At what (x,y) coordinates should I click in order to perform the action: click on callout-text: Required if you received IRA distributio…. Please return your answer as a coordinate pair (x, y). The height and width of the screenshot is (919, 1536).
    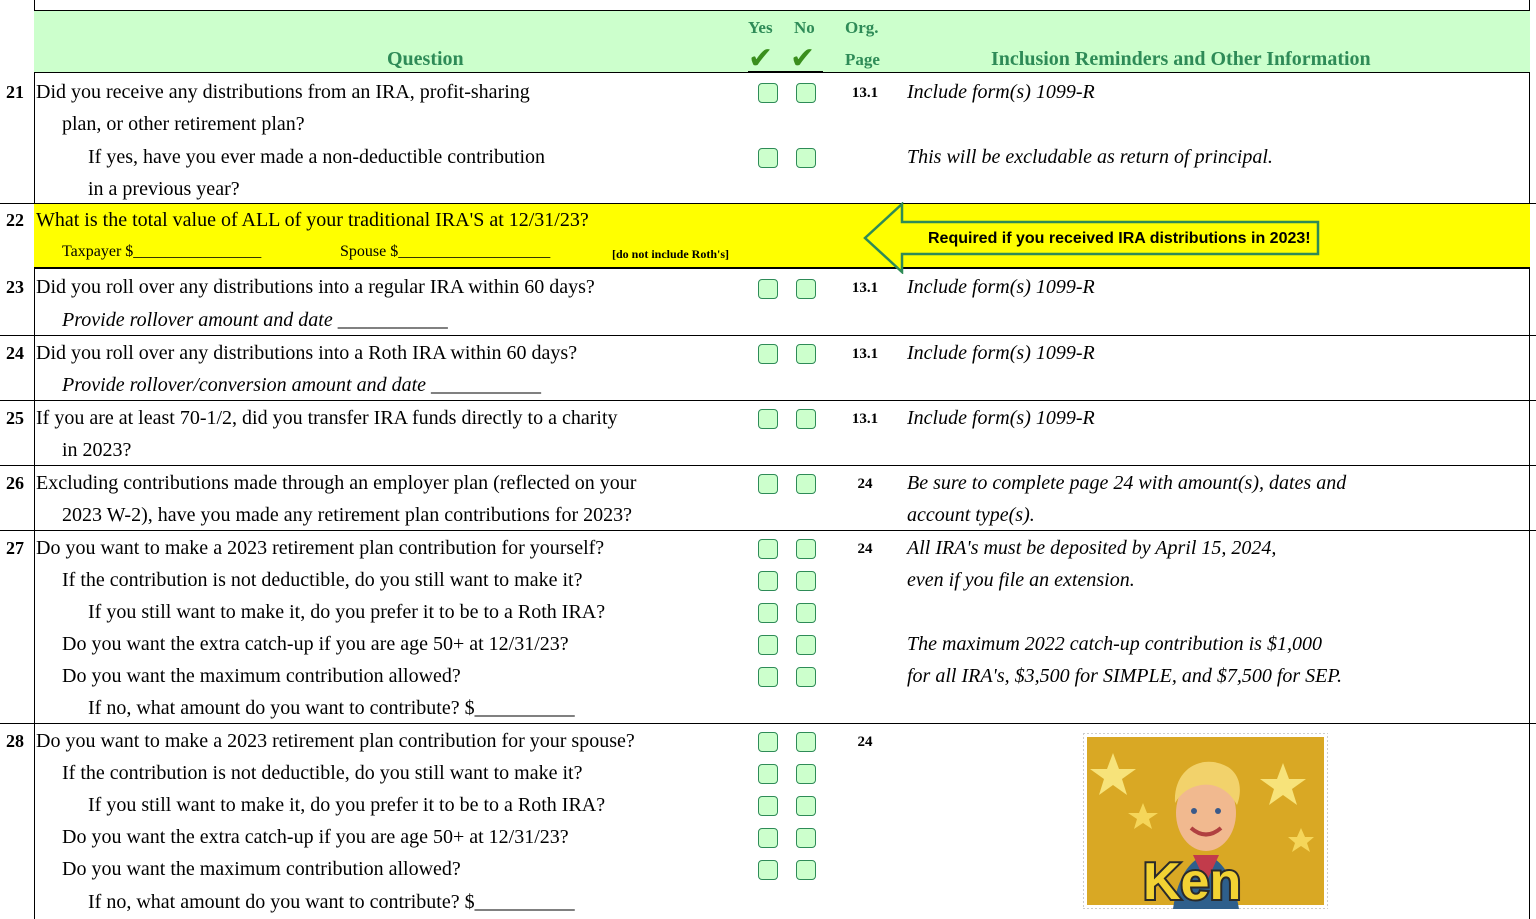
    Looking at the image, I should click on (1119, 238).